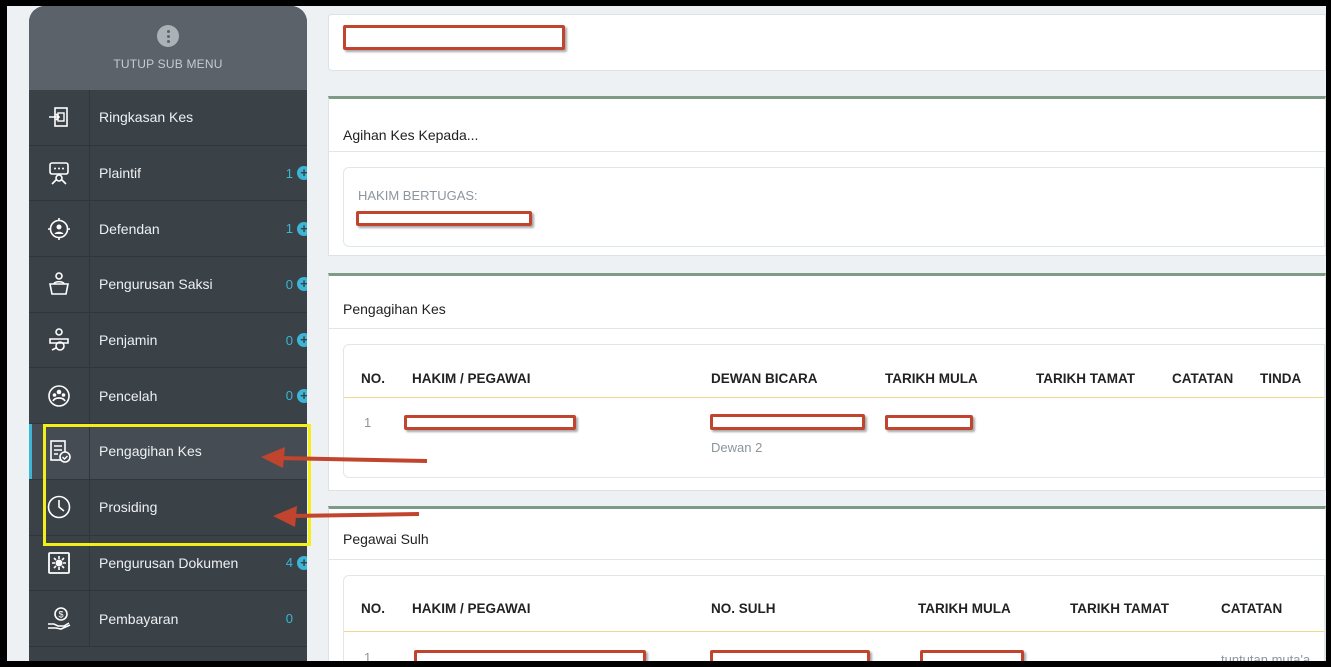 The height and width of the screenshot is (667, 1331). What do you see at coordinates (1281, 378) in the screenshot?
I see `col-tindakan: TINDA` at bounding box center [1281, 378].